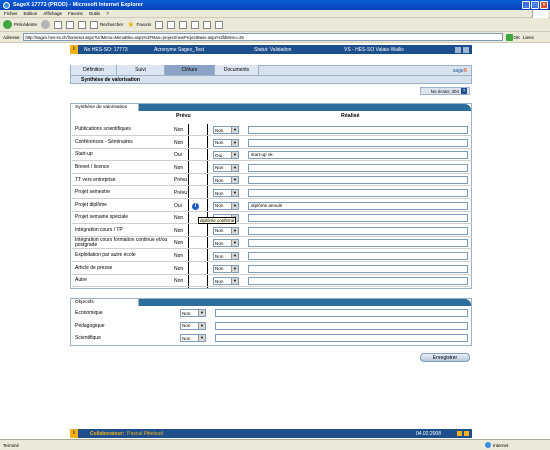 This screenshot has width=550, height=450. I want to click on page-subheader: Synthèse de valorisation, so click(271, 80).